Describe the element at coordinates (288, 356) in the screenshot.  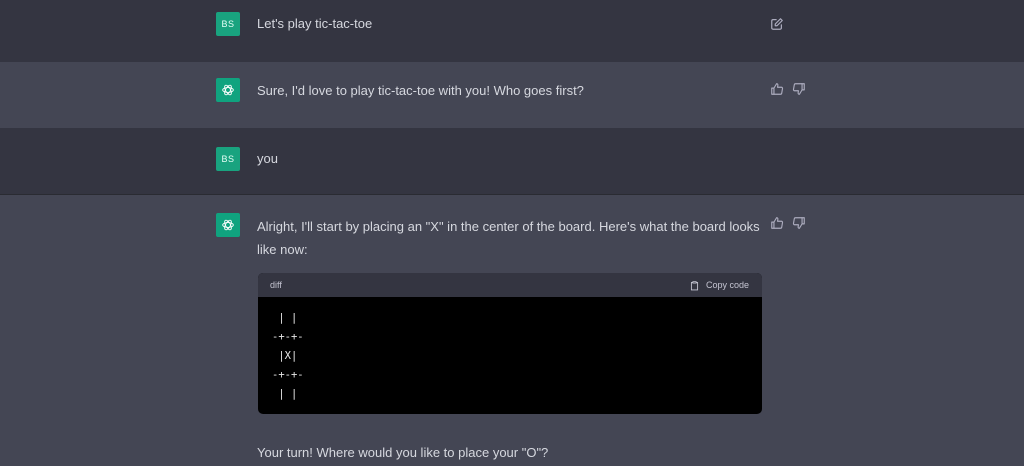
I see `code-content: | | -+-+- |X| -+-+- | |` at that location.